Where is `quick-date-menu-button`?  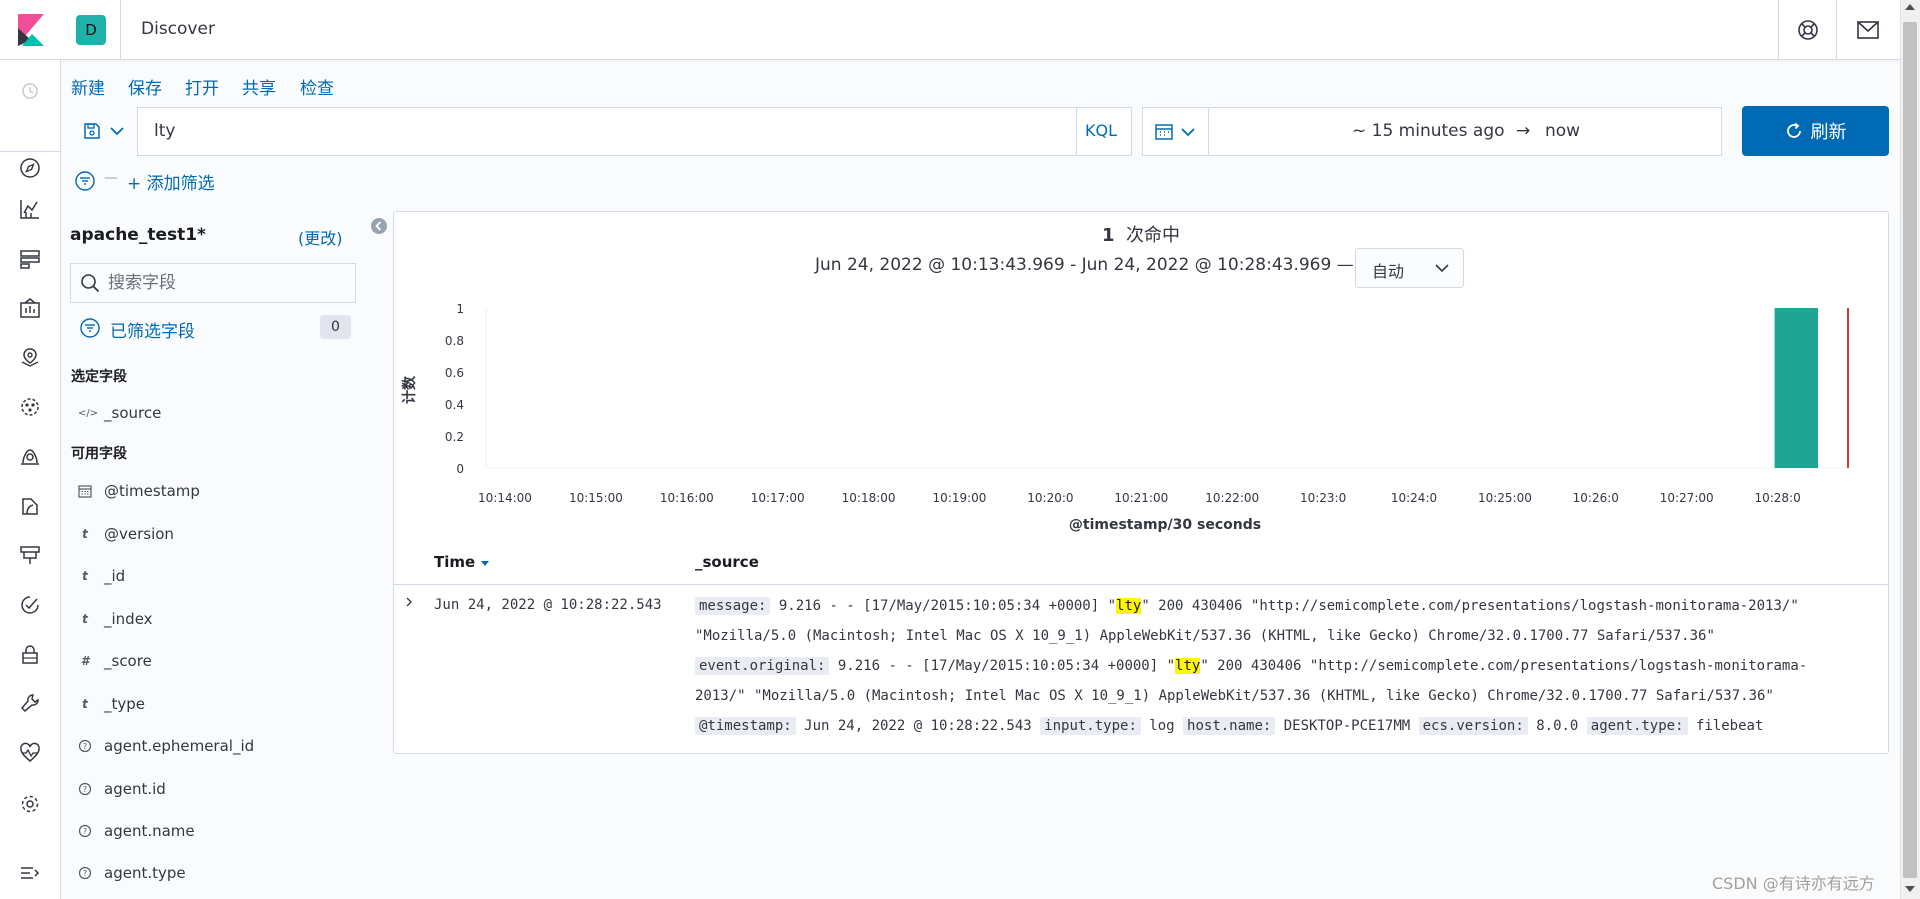 quick-date-menu-button is located at coordinates (1175, 131).